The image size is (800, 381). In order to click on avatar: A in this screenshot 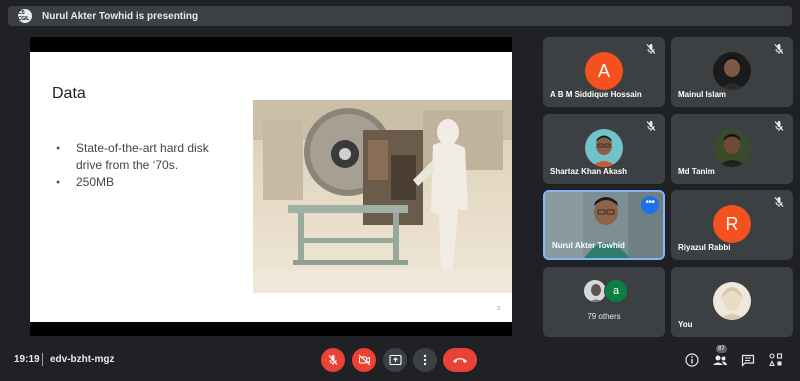, I will do `click(604, 71)`.